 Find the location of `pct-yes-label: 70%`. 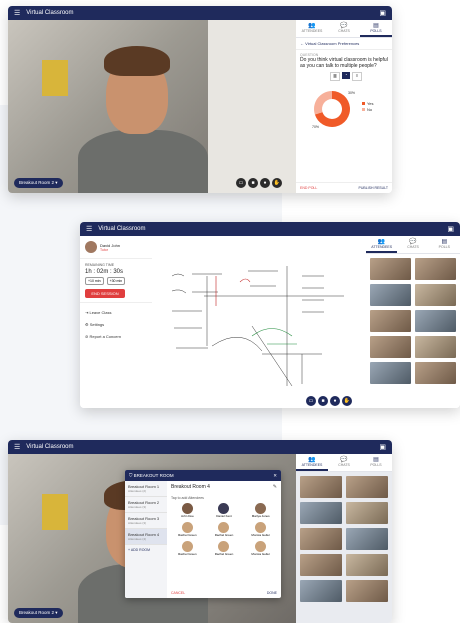

pct-yes-label: 70% is located at coordinates (315, 127).